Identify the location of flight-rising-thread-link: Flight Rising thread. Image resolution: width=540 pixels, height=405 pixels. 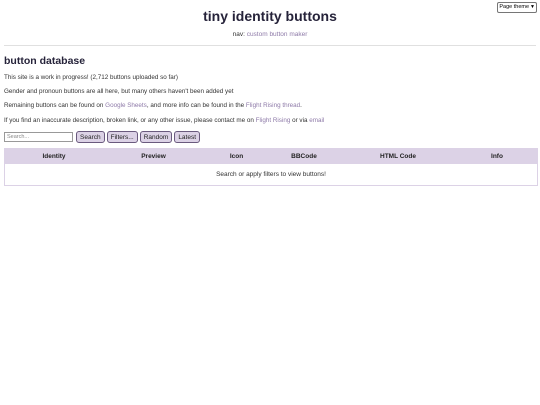
(273, 105).